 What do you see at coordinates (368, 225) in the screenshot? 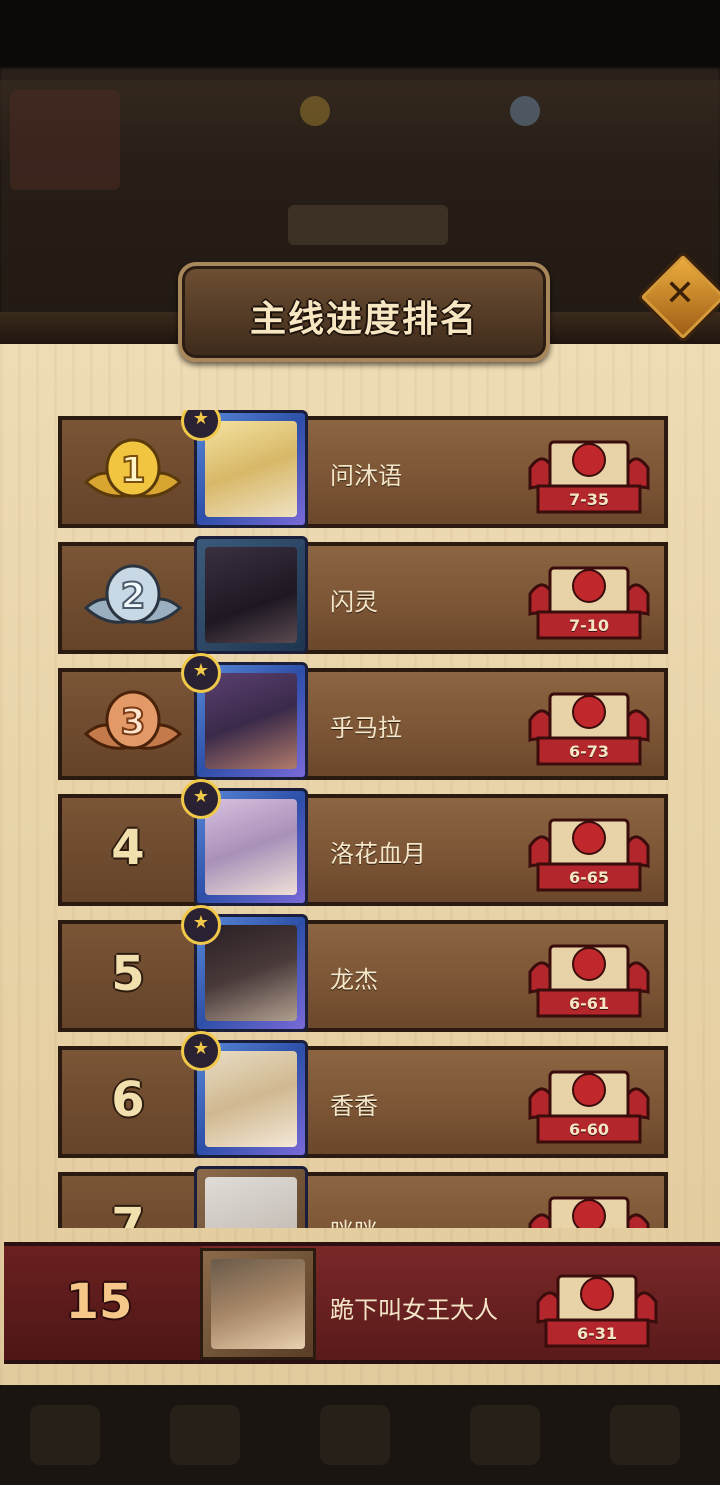
I see `background-title` at bounding box center [368, 225].